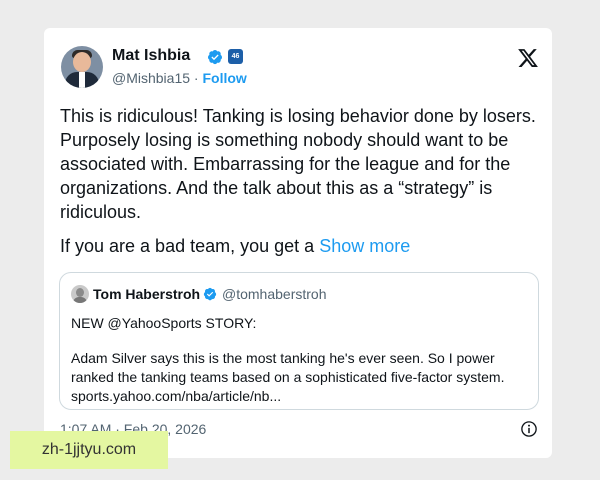 This screenshot has width=600, height=480. I want to click on author-handle: @Mishbia15, so click(151, 78).